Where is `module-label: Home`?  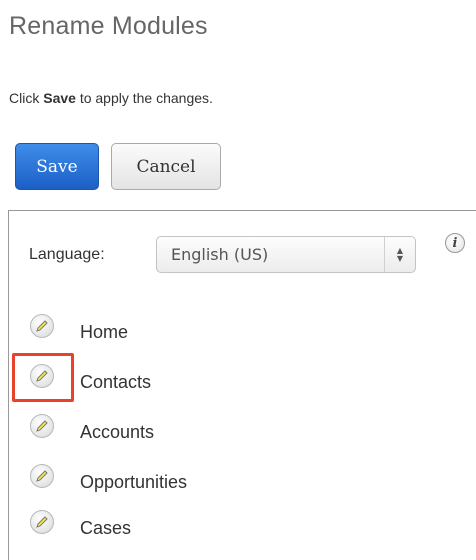 module-label: Home is located at coordinates (104, 332).